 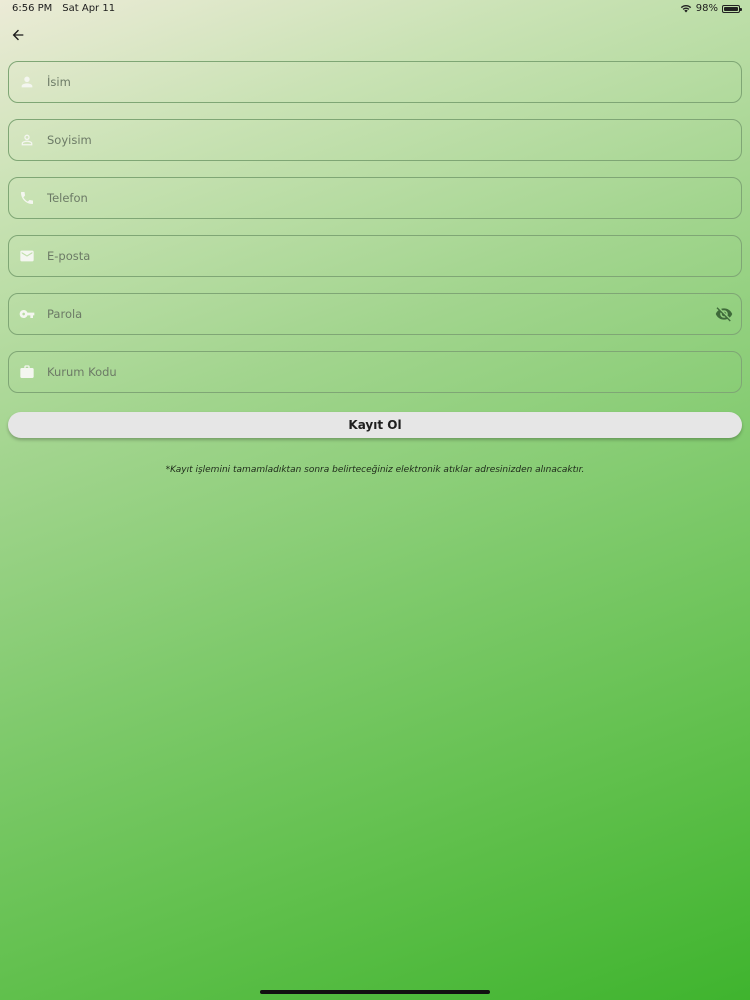 I want to click on key-icon, so click(x=27, y=314).